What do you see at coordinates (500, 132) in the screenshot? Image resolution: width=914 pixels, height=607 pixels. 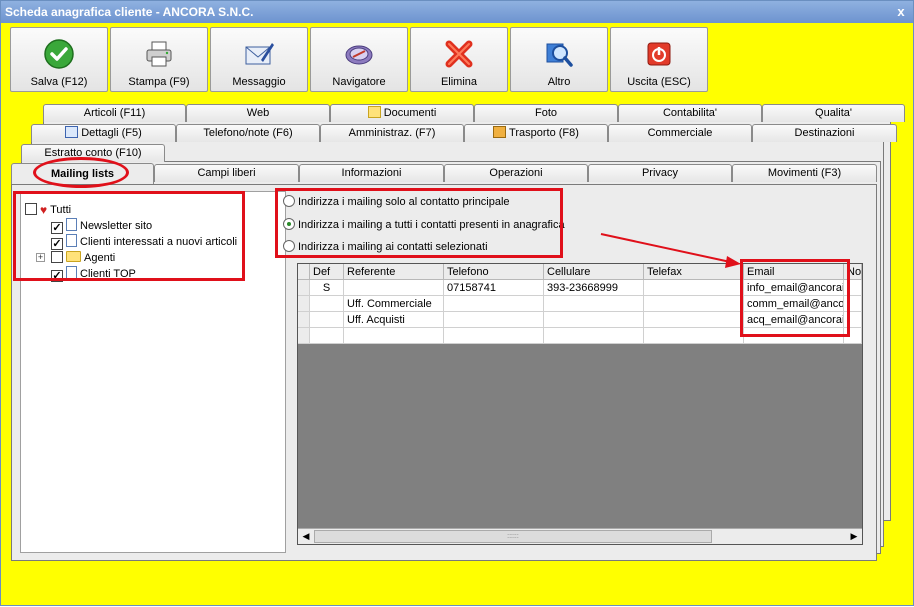 I see `truck-icon` at bounding box center [500, 132].